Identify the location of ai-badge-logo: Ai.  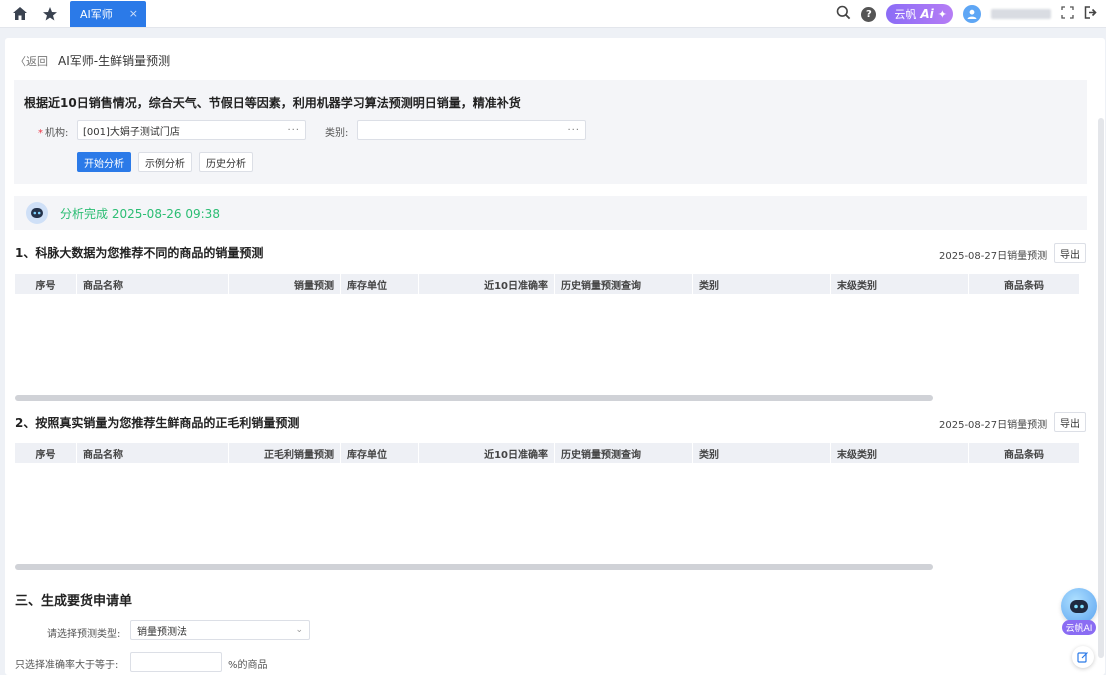
(927, 14).